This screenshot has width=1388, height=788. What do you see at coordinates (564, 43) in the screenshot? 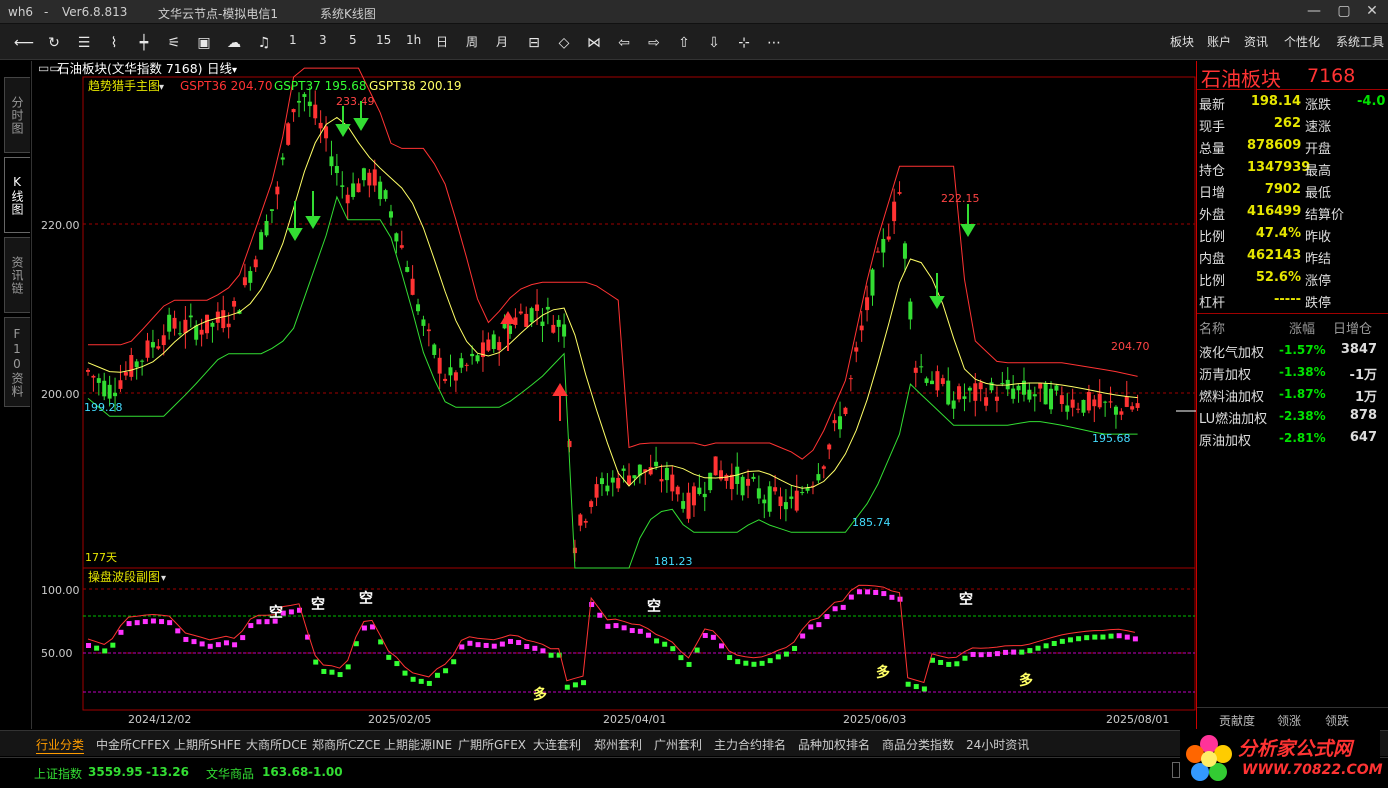
I see `zoom-in-icon: ◇` at bounding box center [564, 43].